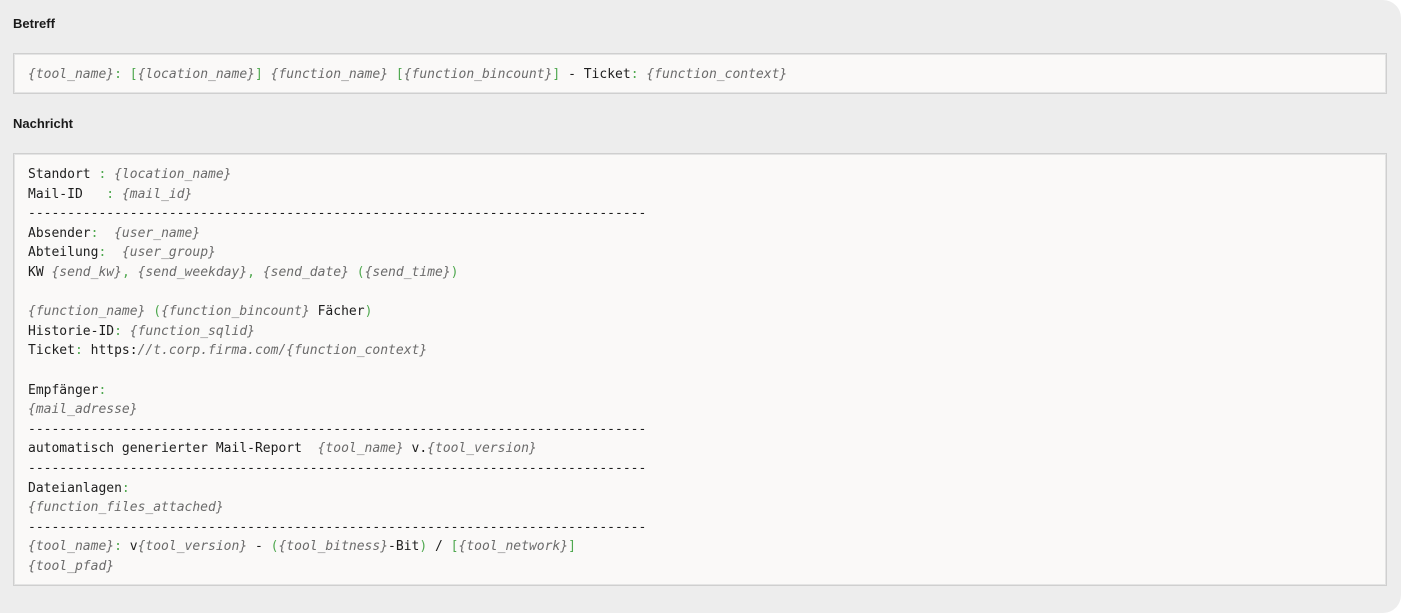 The width and height of the screenshot is (1405, 616). I want to click on template-text: Dateianlagen, so click(75, 488).